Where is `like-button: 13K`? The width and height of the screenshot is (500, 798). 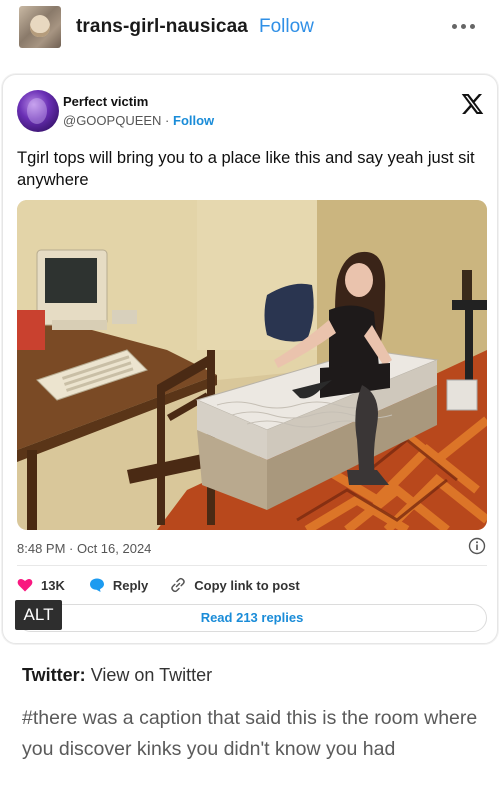
like-button: 13K is located at coordinates (53, 585).